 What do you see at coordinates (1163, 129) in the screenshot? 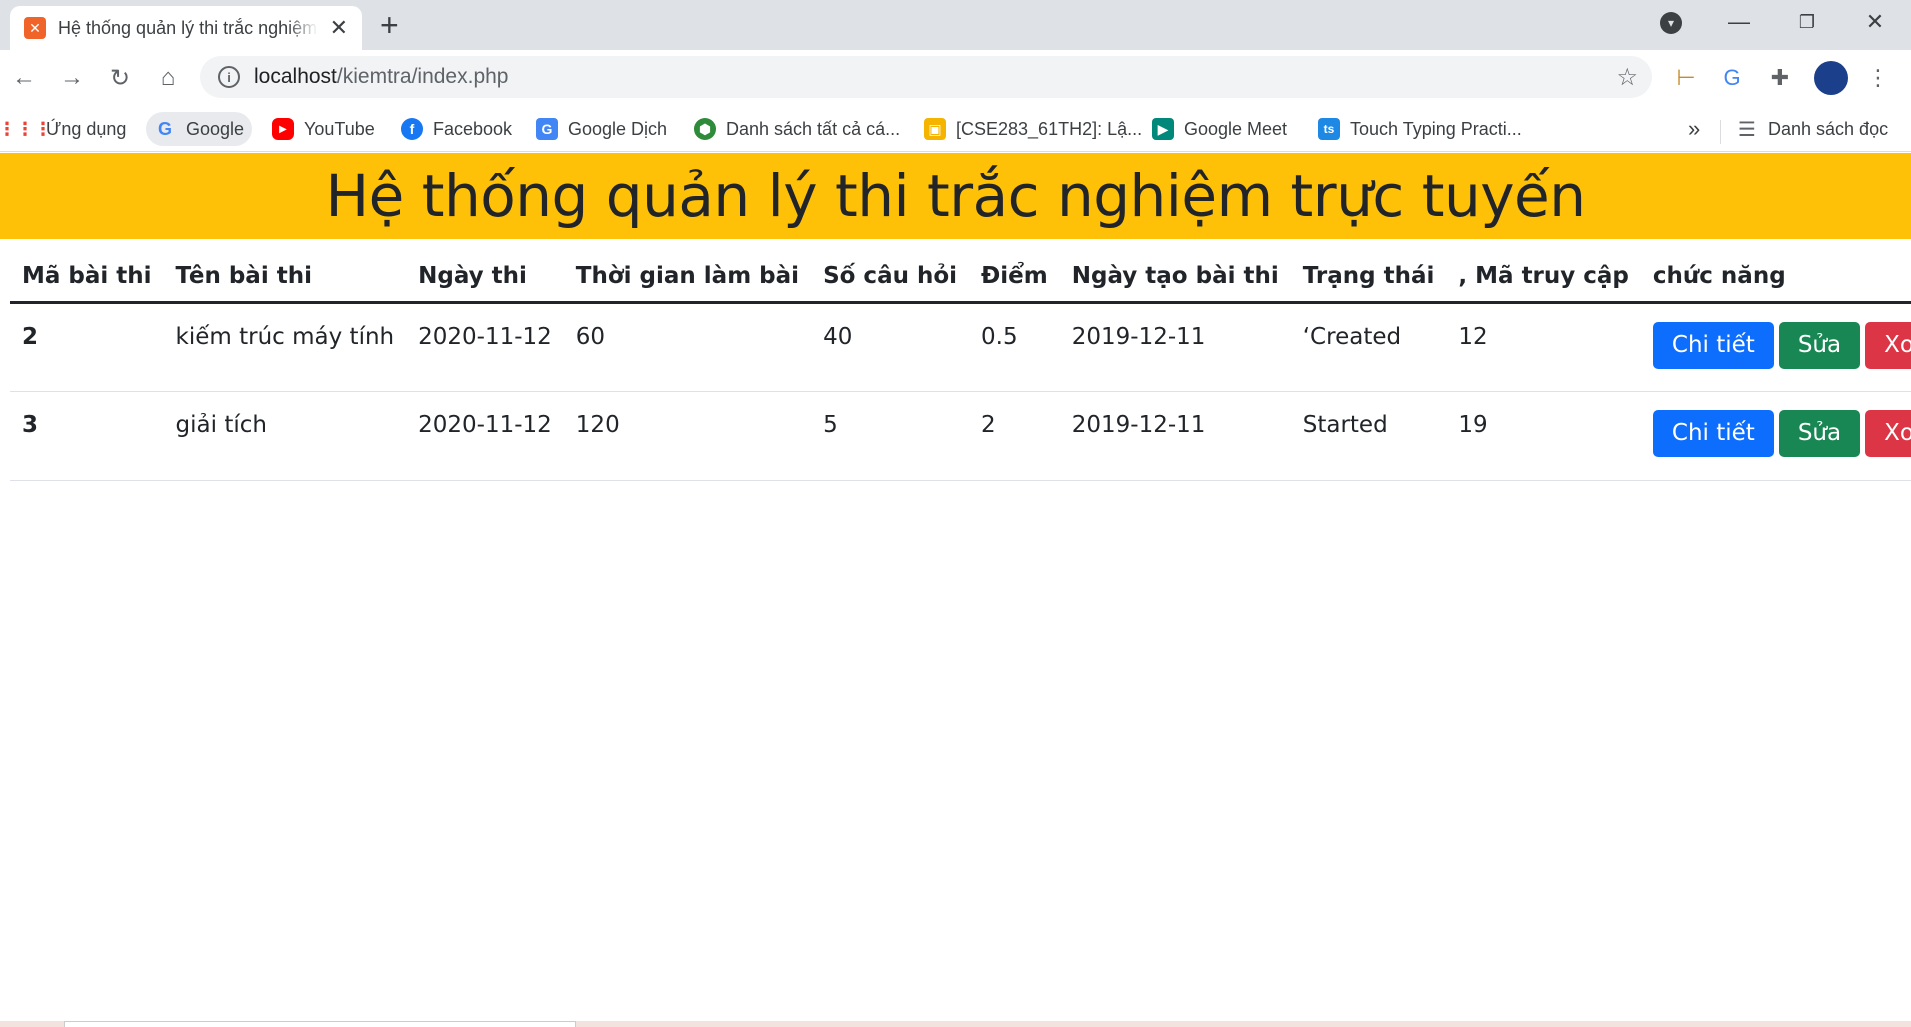
I see `google-meet-icon: ▶` at bounding box center [1163, 129].